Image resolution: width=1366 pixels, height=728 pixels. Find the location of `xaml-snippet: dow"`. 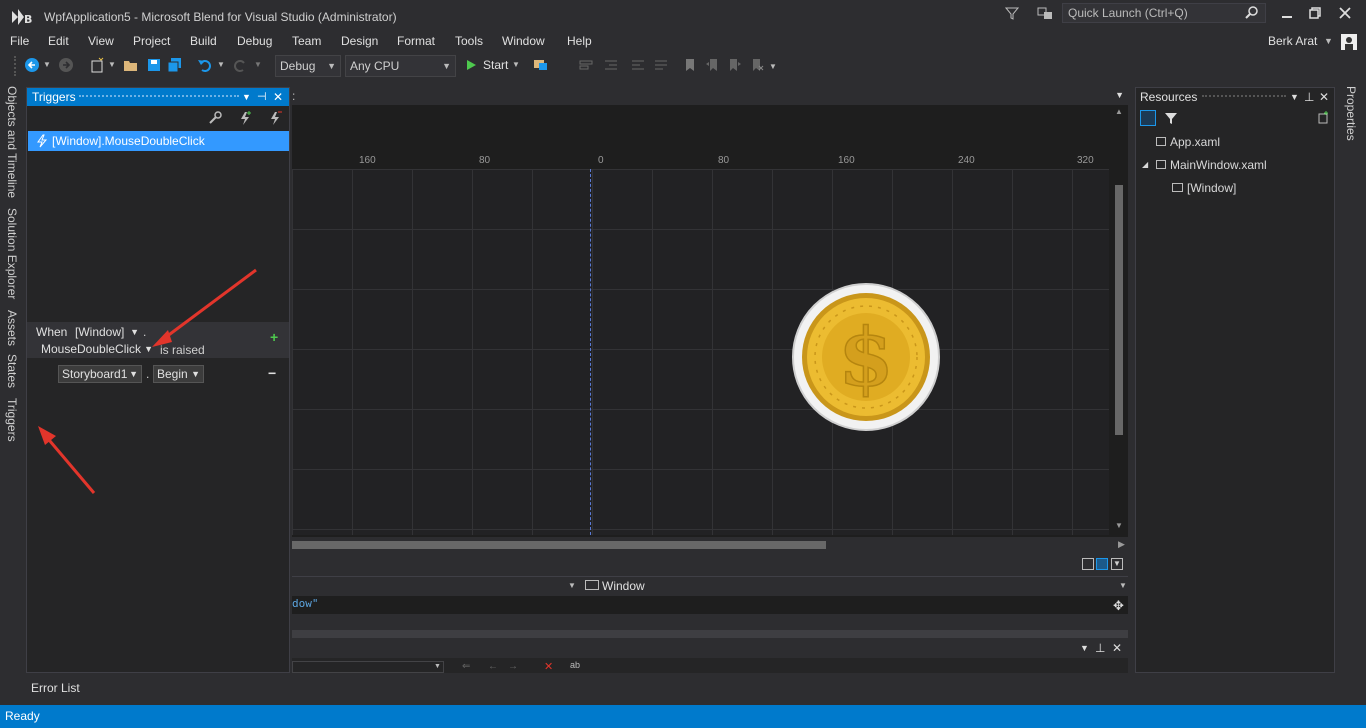

xaml-snippet: dow" is located at coordinates (305, 603).